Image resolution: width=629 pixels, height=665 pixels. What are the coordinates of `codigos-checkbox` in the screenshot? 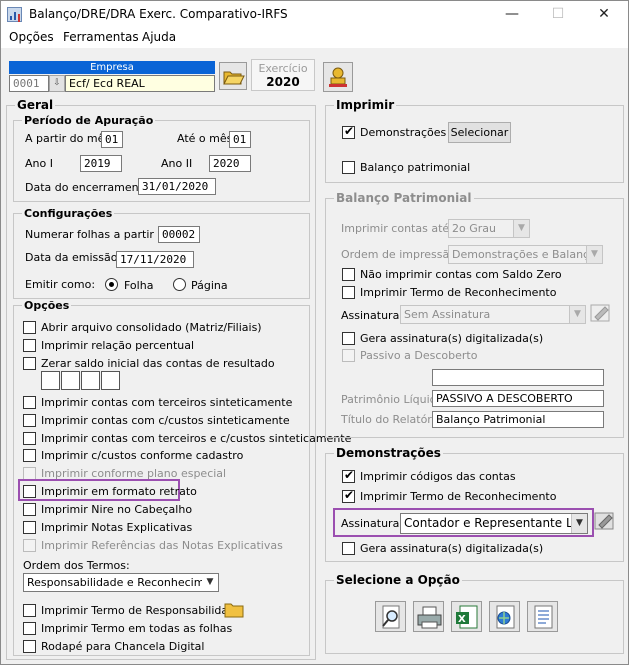 It's located at (348, 475).